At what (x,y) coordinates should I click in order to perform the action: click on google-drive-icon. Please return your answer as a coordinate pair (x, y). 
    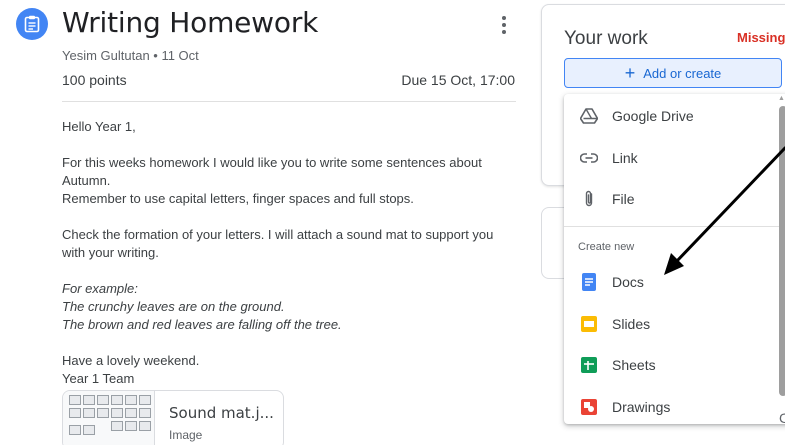
    Looking at the image, I should click on (589, 116).